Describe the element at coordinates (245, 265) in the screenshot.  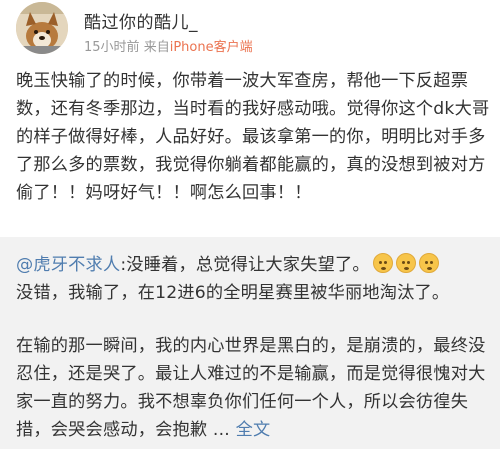
I see `repost-first-line: :没睡着，总觉得让大家失望了。` at that location.